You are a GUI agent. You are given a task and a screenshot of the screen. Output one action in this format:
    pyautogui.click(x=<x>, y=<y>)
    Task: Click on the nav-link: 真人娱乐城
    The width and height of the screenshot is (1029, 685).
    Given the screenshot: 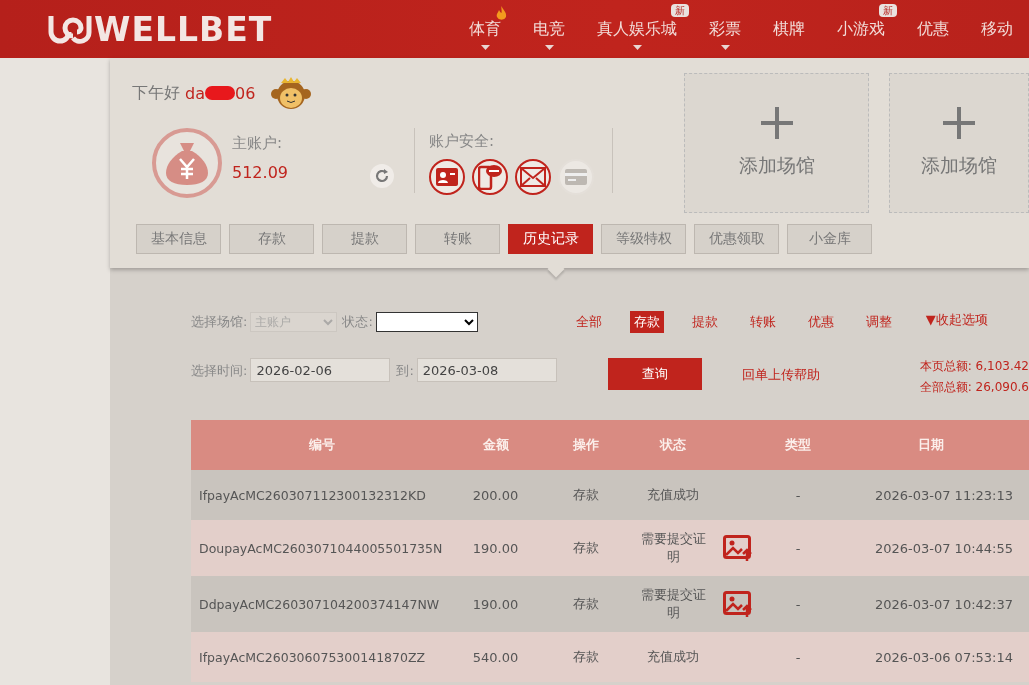 What is the action you would take?
    pyautogui.click(x=637, y=29)
    